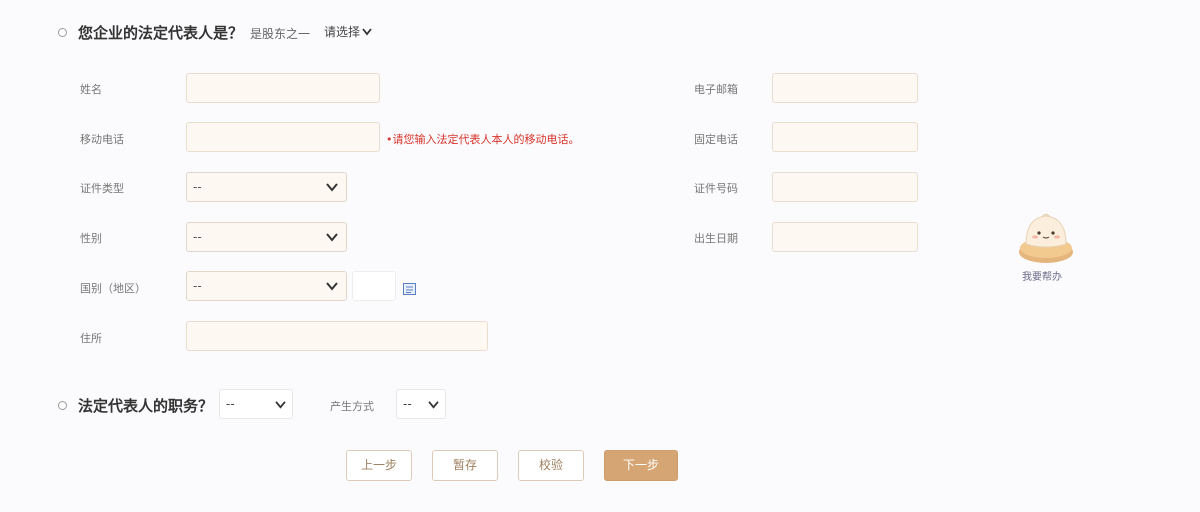 The image size is (1200, 512). I want to click on gender-select: --, so click(266, 237).